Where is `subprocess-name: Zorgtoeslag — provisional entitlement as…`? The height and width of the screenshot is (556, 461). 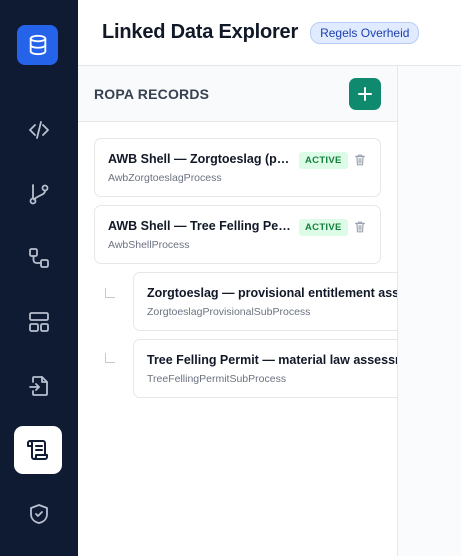
subprocess-name: Zorgtoeslag — provisional entitlement as… is located at coordinates (272, 293).